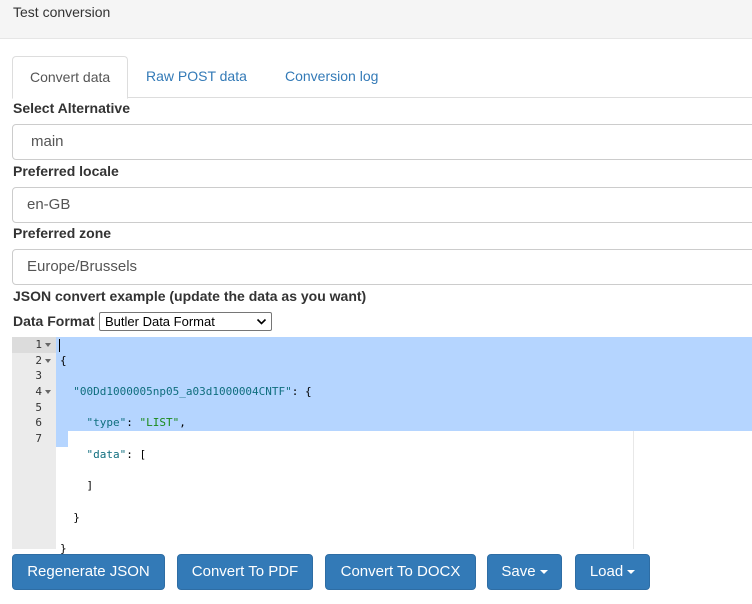 The image size is (752, 604). Describe the element at coordinates (38, 407) in the screenshot. I see `line-number: 5` at that location.